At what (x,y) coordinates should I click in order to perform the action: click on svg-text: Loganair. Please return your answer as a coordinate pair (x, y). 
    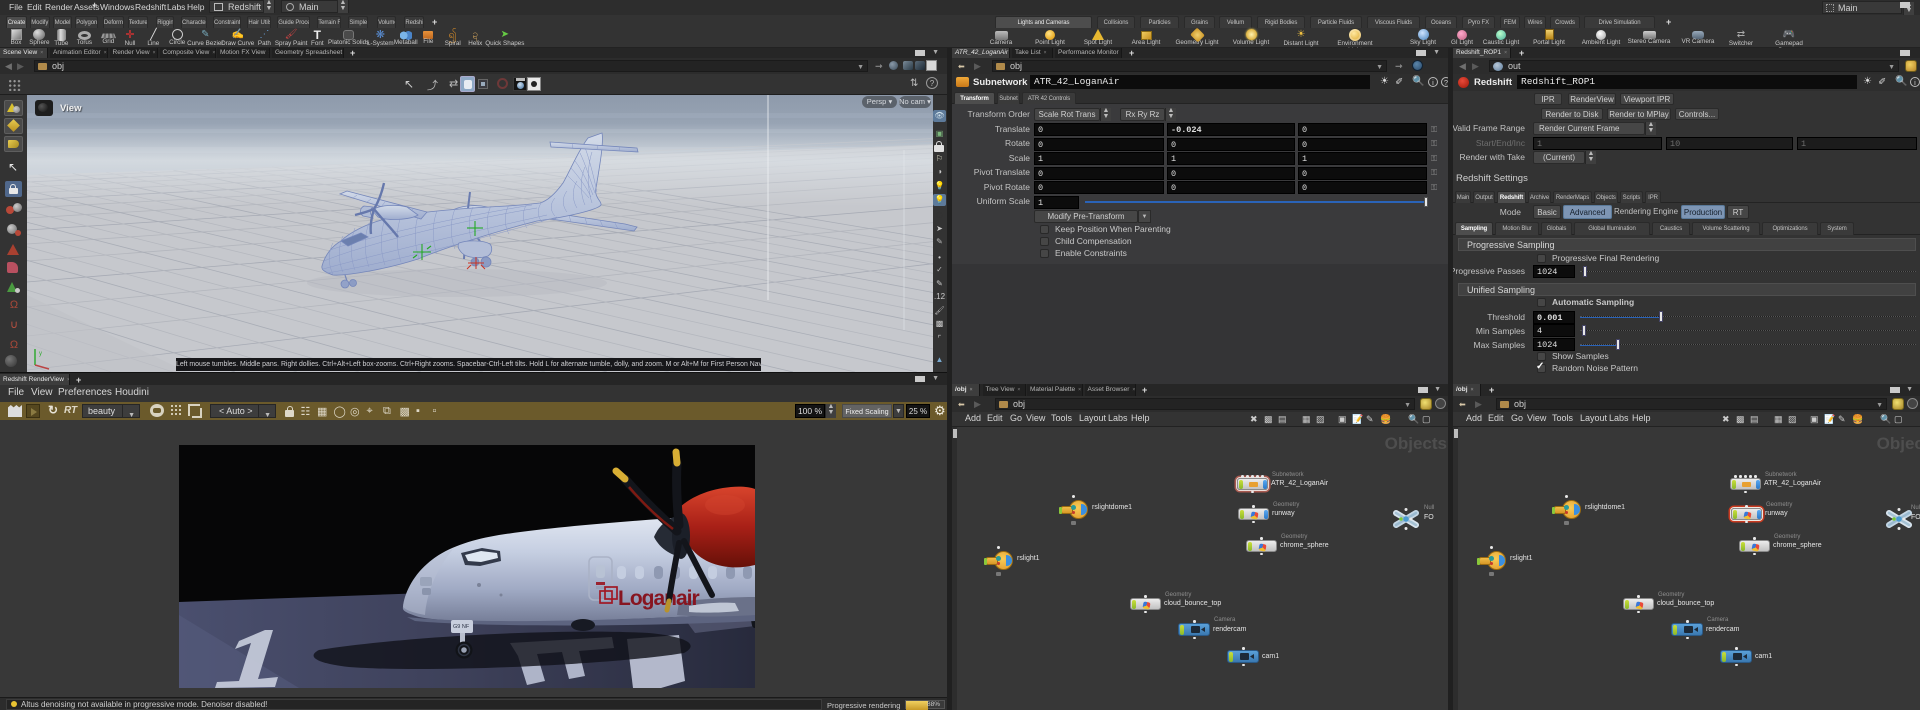
    Looking at the image, I should click on (659, 598).